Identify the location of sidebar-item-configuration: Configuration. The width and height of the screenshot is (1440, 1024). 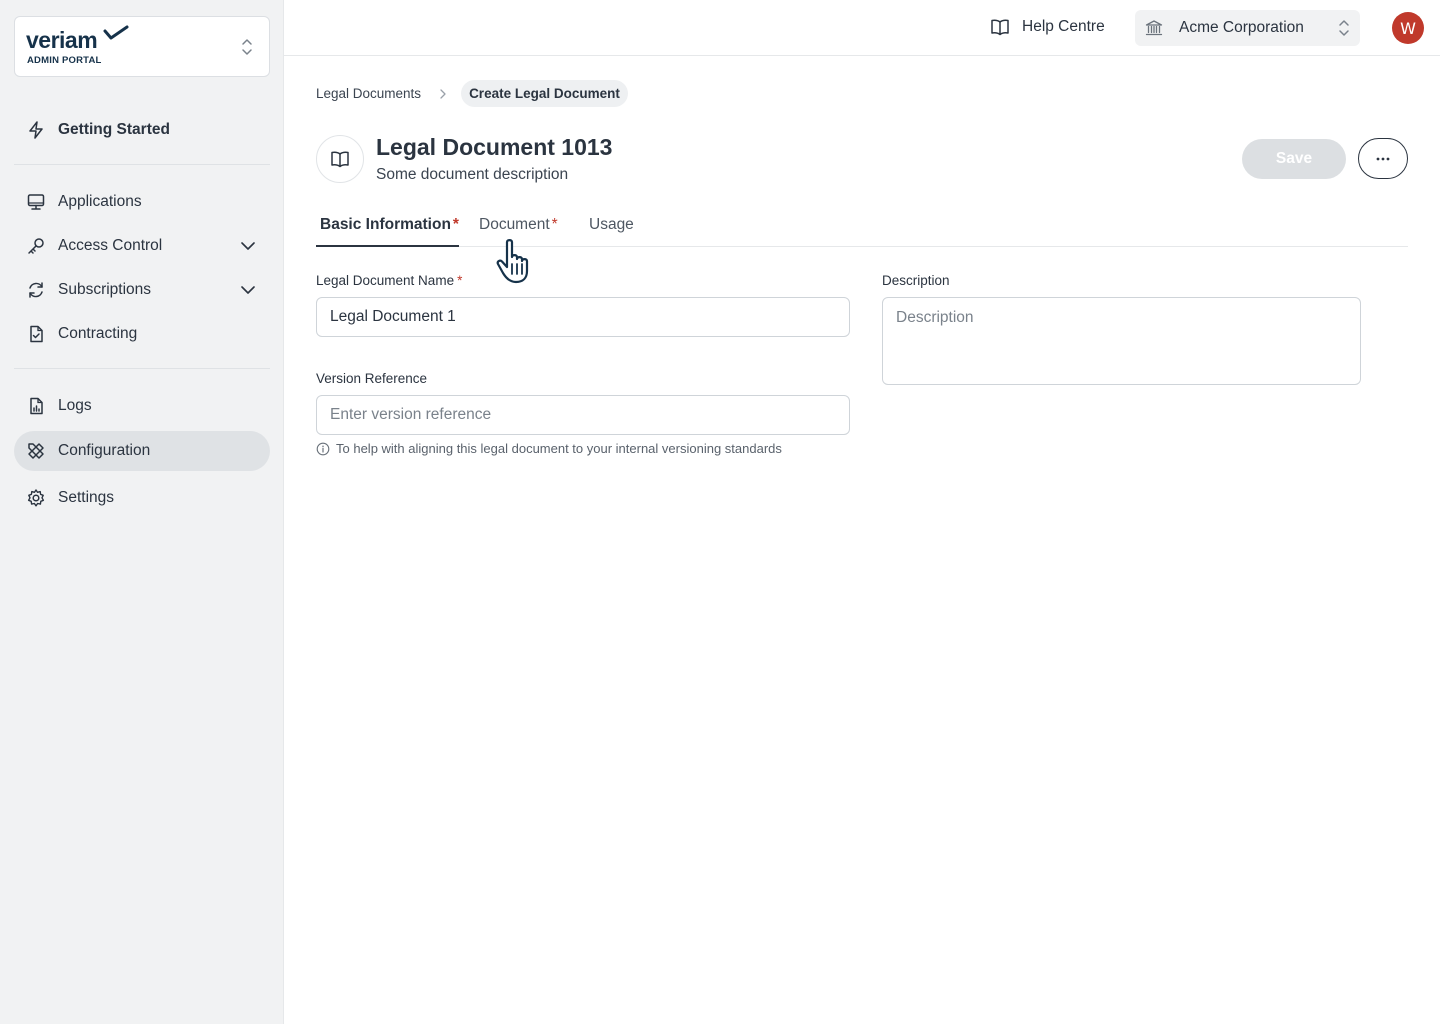
(142, 451).